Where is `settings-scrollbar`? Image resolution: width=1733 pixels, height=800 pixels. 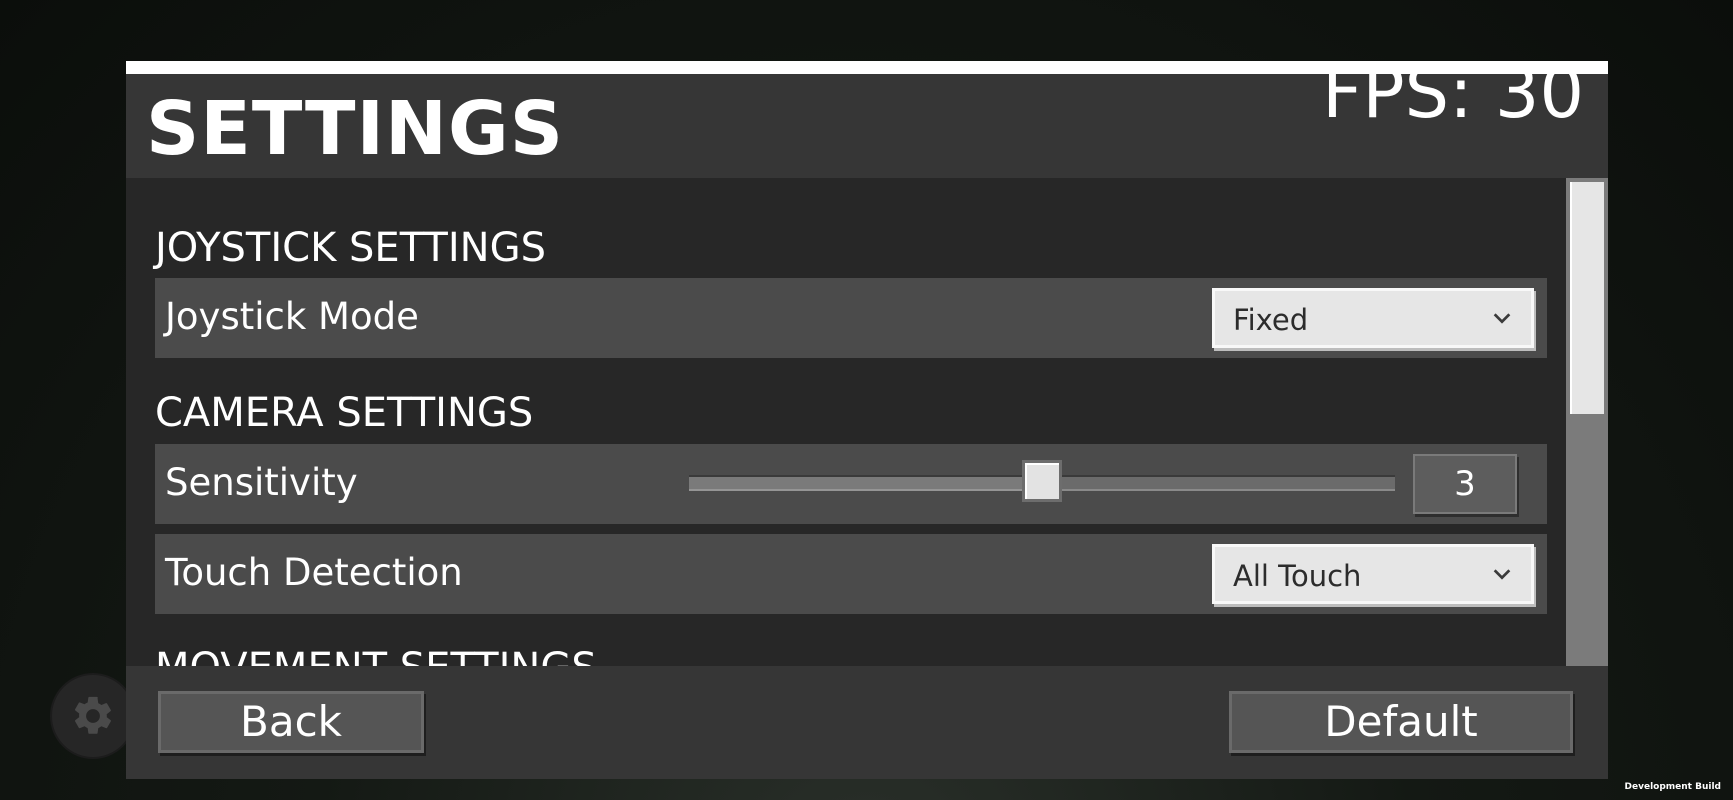 settings-scrollbar is located at coordinates (1587, 422).